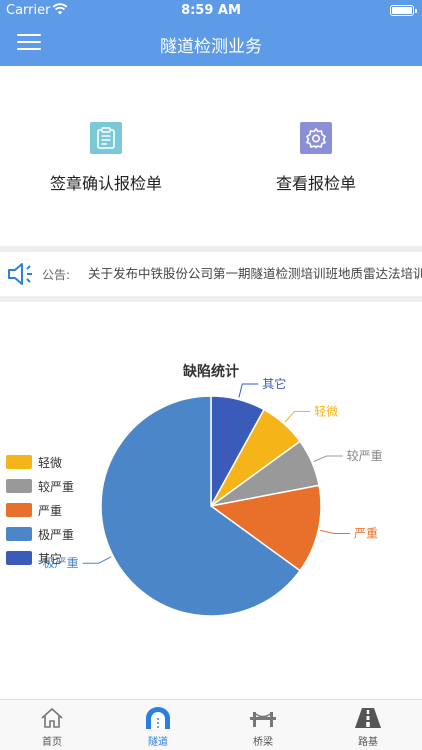 Image resolution: width=422 pixels, height=750 pixels. I want to click on speaker-icon, so click(22, 276).